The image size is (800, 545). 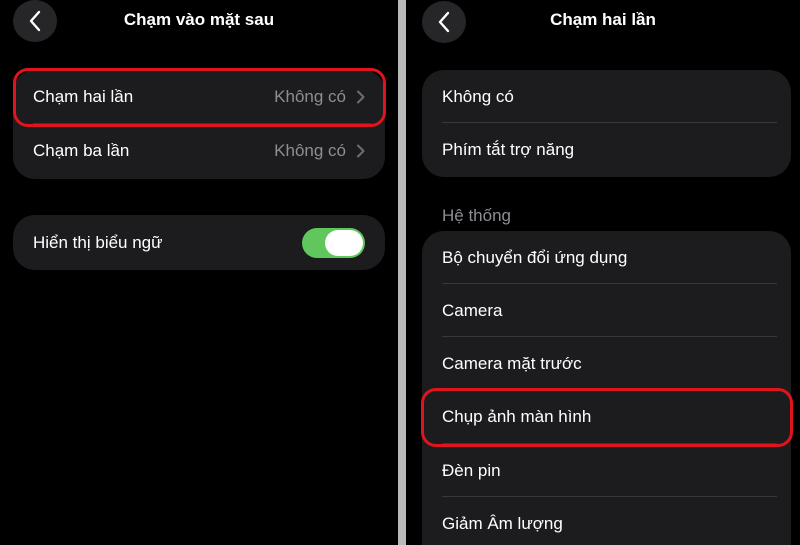 I want to click on page-title: Chạm vào mặt sau, so click(x=199, y=19).